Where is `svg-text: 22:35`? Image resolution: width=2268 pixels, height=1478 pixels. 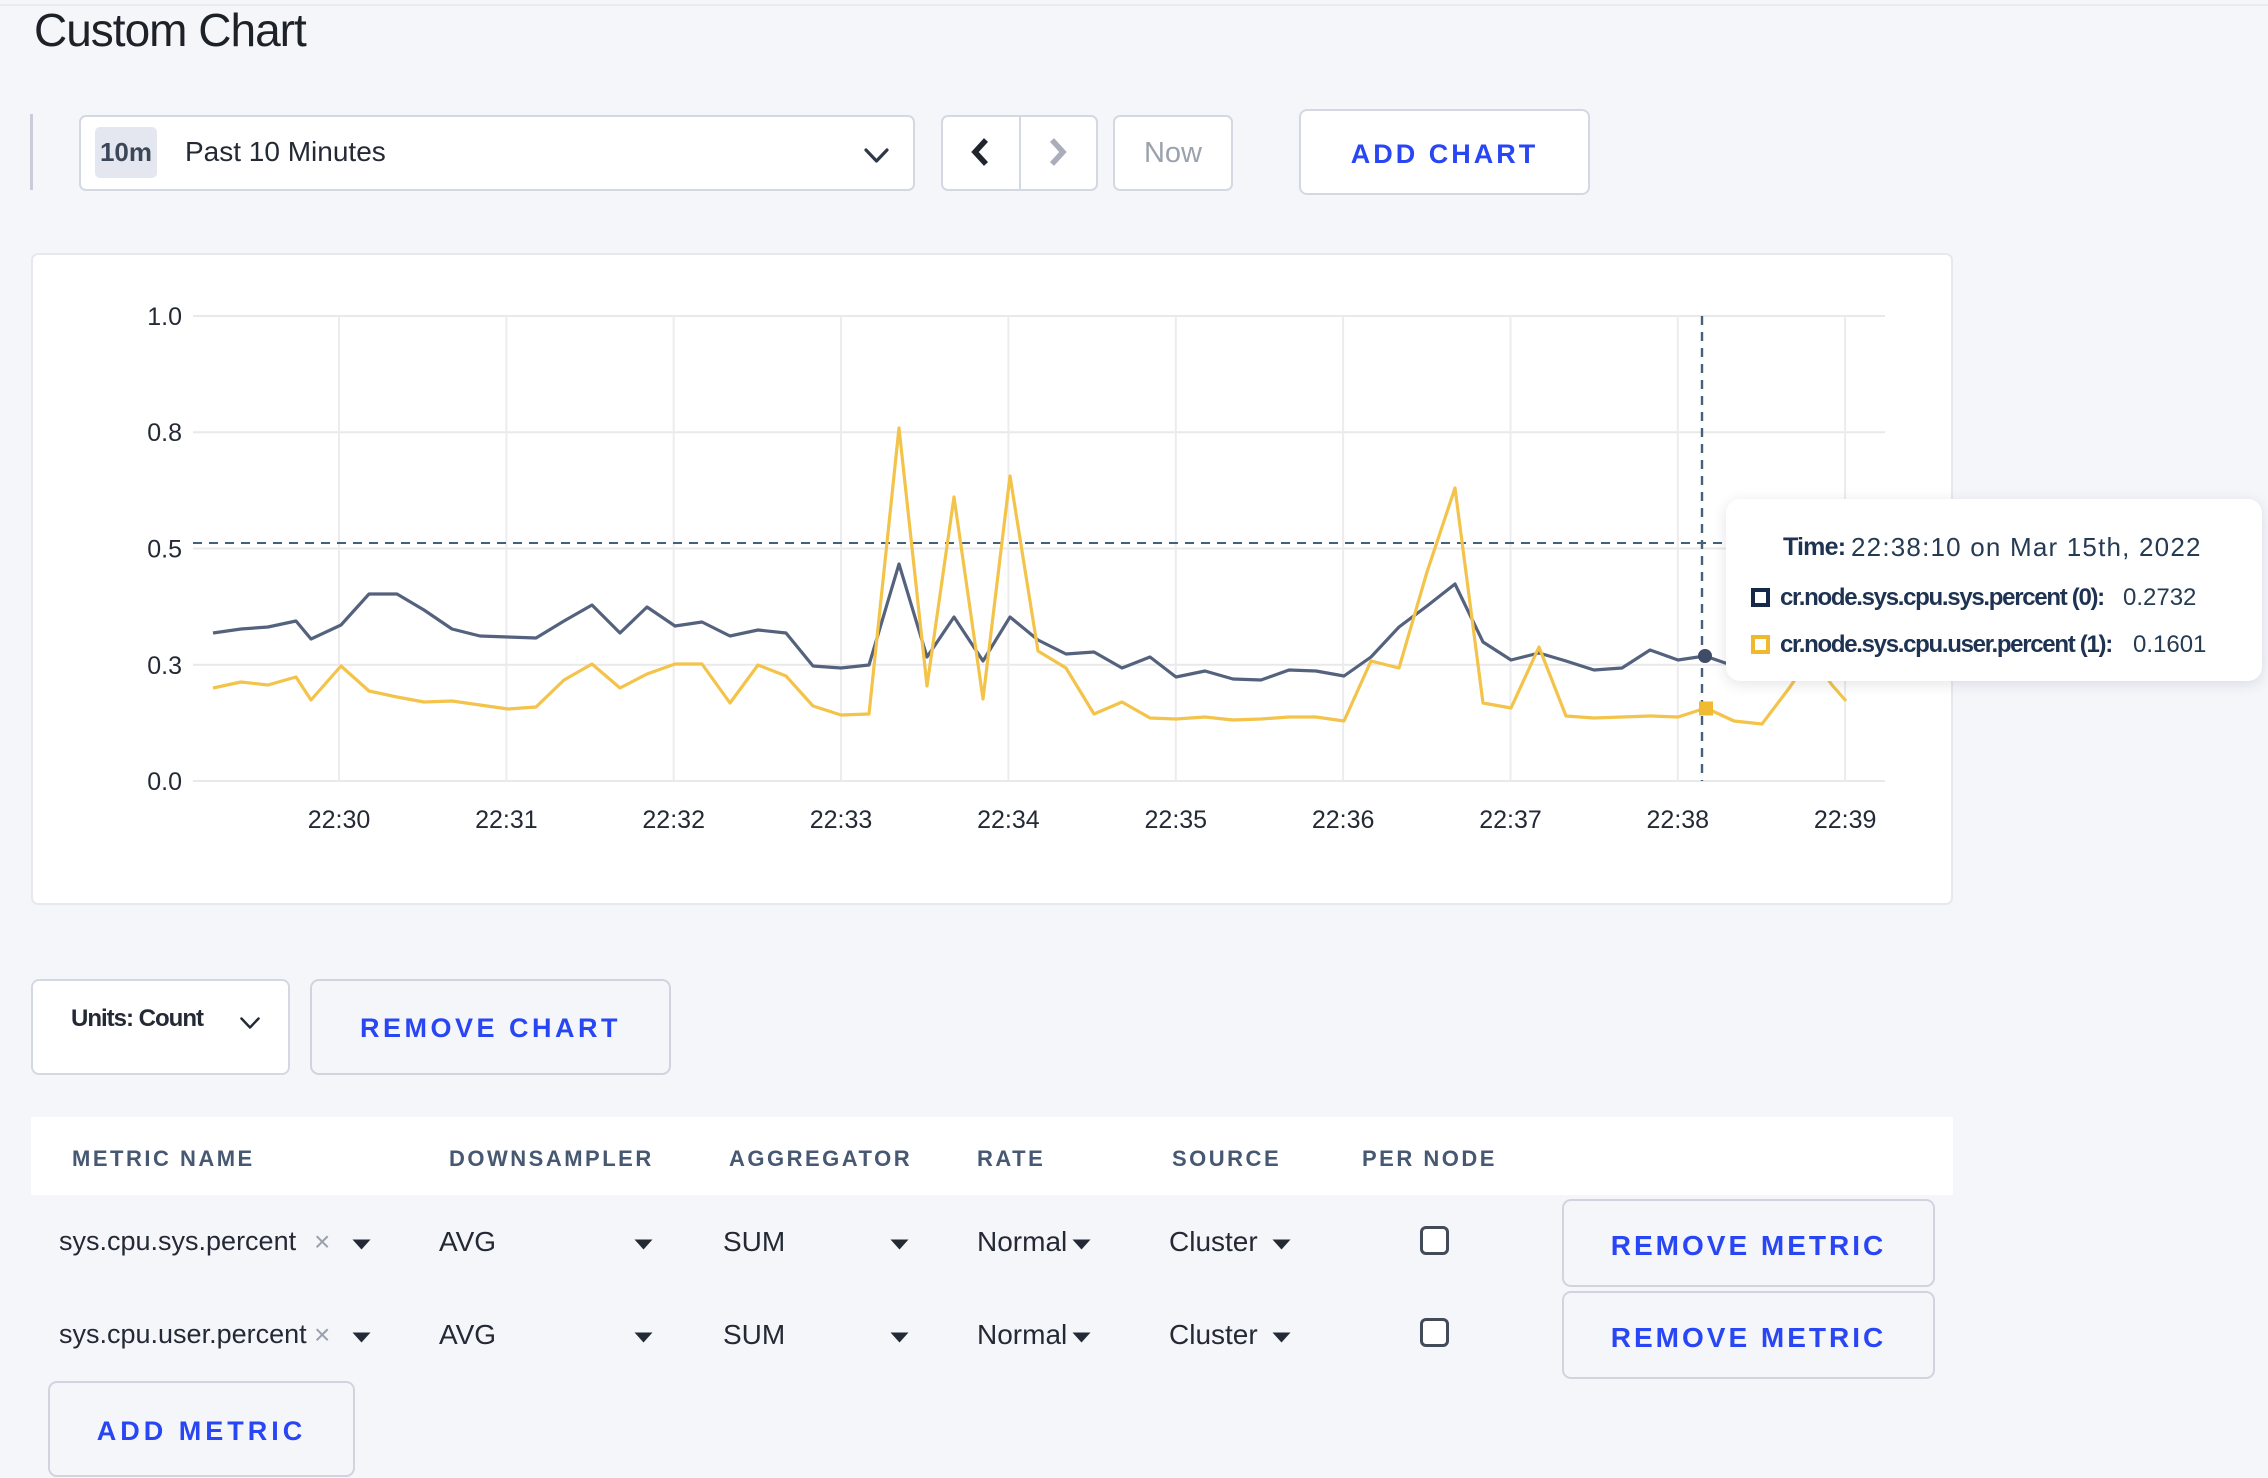
svg-text: 22:35 is located at coordinates (1176, 820).